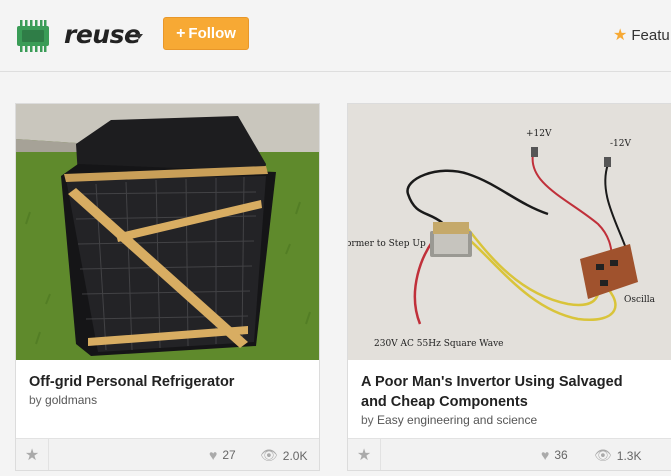 This screenshot has height=476, width=671. I want to click on card-footer: ★ ♥ 27 👁 2.0K, so click(167, 454).